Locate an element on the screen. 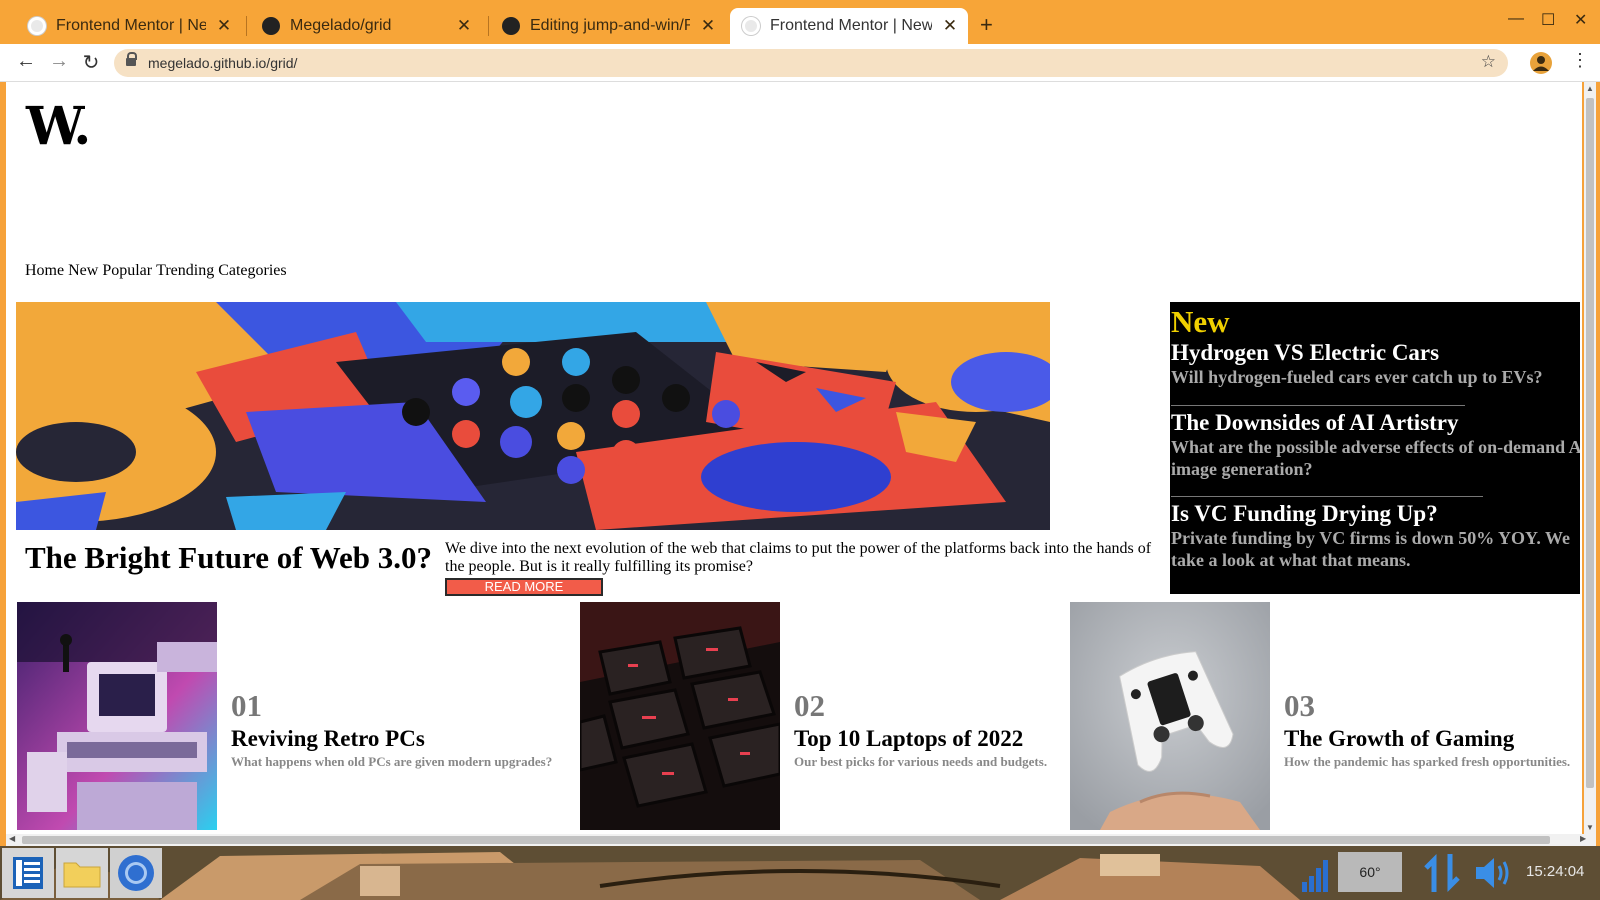  nav-item-categories: Categories is located at coordinates (252, 271).